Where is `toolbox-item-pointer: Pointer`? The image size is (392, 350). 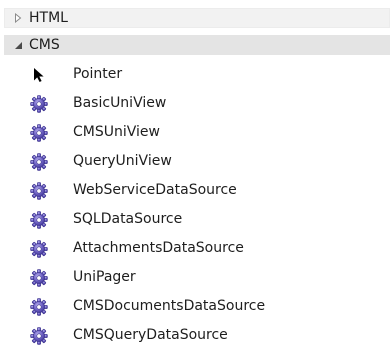
toolbox-item-pointer: Pointer is located at coordinates (196, 74).